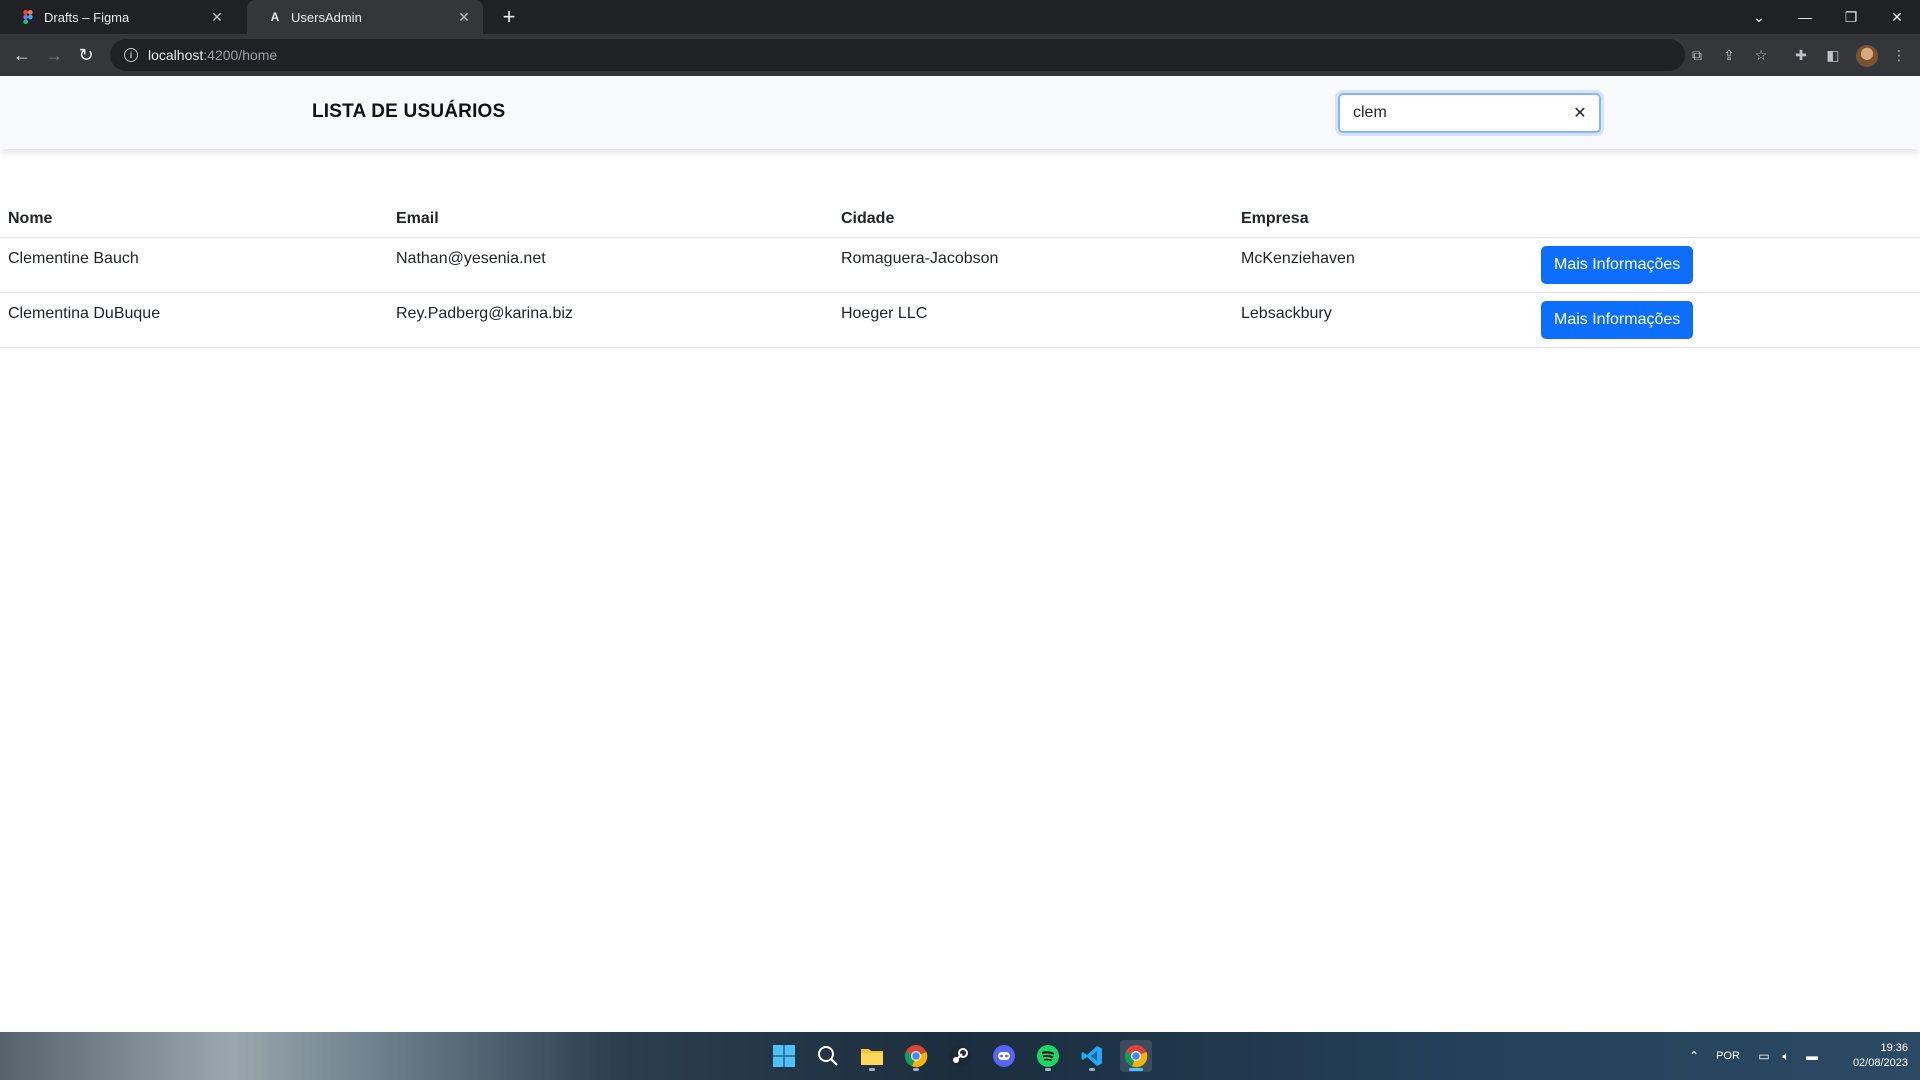 This screenshot has height=1080, width=1920. What do you see at coordinates (1033, 320) in the screenshot?
I see `cell-cidade: Hoeger LLC` at bounding box center [1033, 320].